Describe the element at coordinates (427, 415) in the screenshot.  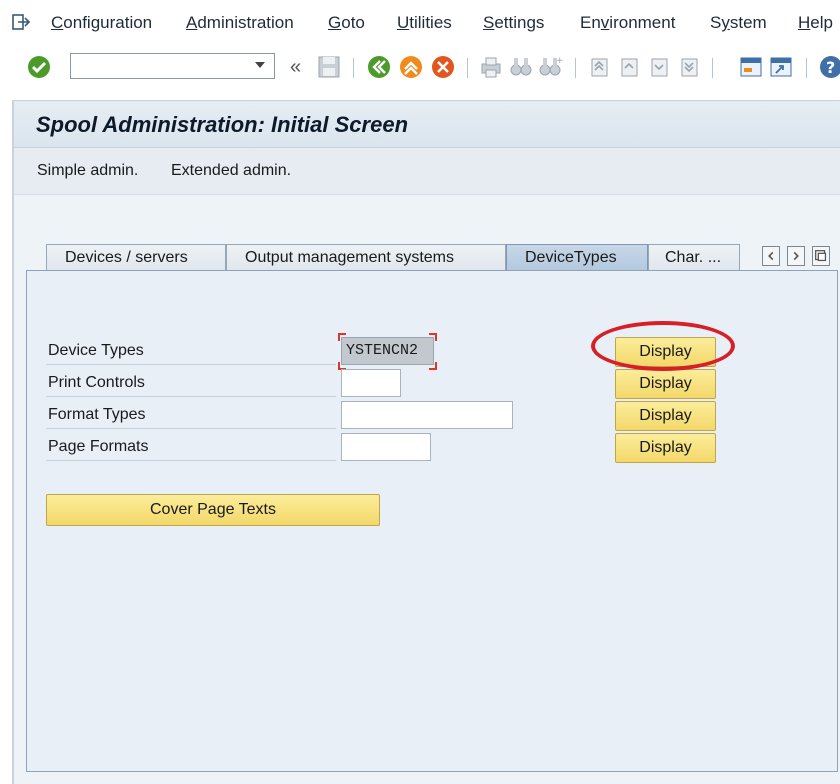
I see `format-types-input` at that location.